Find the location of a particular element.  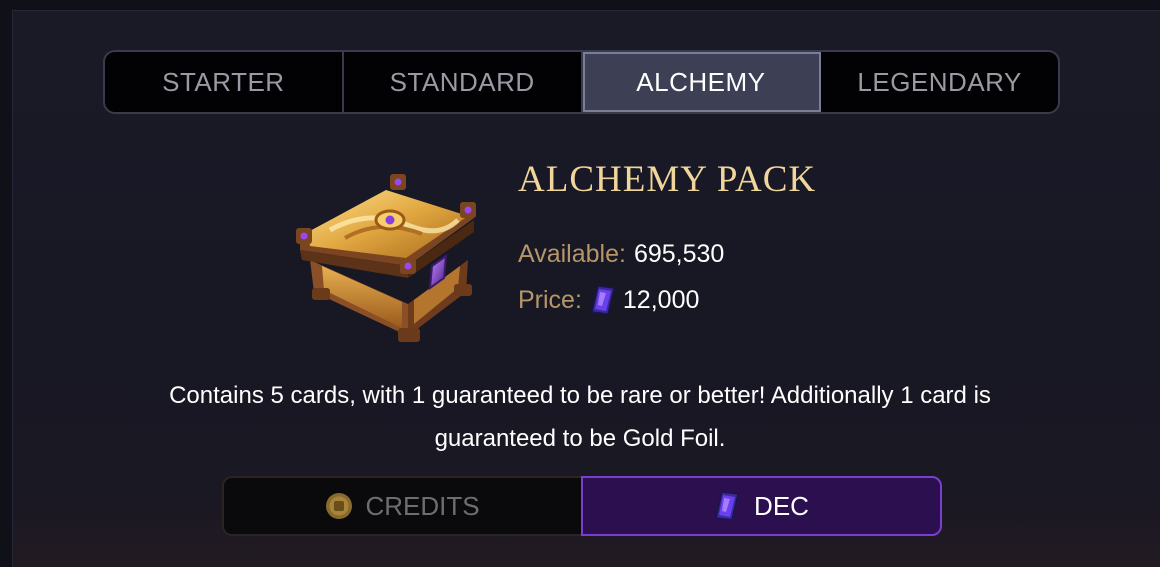

credits-coin-icon is located at coordinates (339, 506).